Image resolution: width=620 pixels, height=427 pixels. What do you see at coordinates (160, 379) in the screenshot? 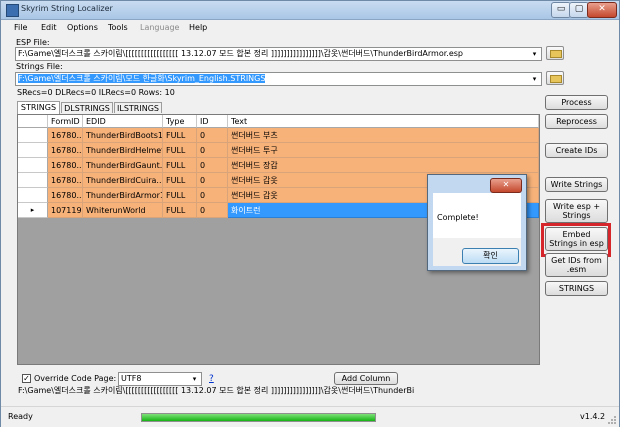
I see `code-page-select: UTF8 ▾` at bounding box center [160, 379].